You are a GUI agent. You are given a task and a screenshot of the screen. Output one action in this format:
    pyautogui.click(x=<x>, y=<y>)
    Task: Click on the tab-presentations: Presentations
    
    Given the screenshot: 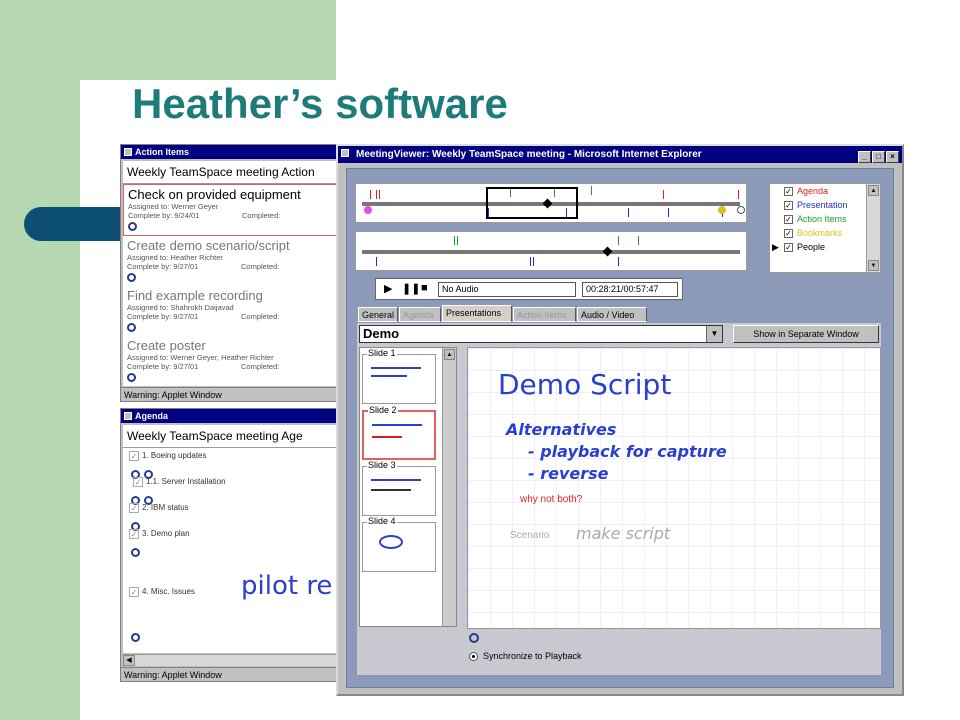 What is the action you would take?
    pyautogui.click(x=477, y=313)
    